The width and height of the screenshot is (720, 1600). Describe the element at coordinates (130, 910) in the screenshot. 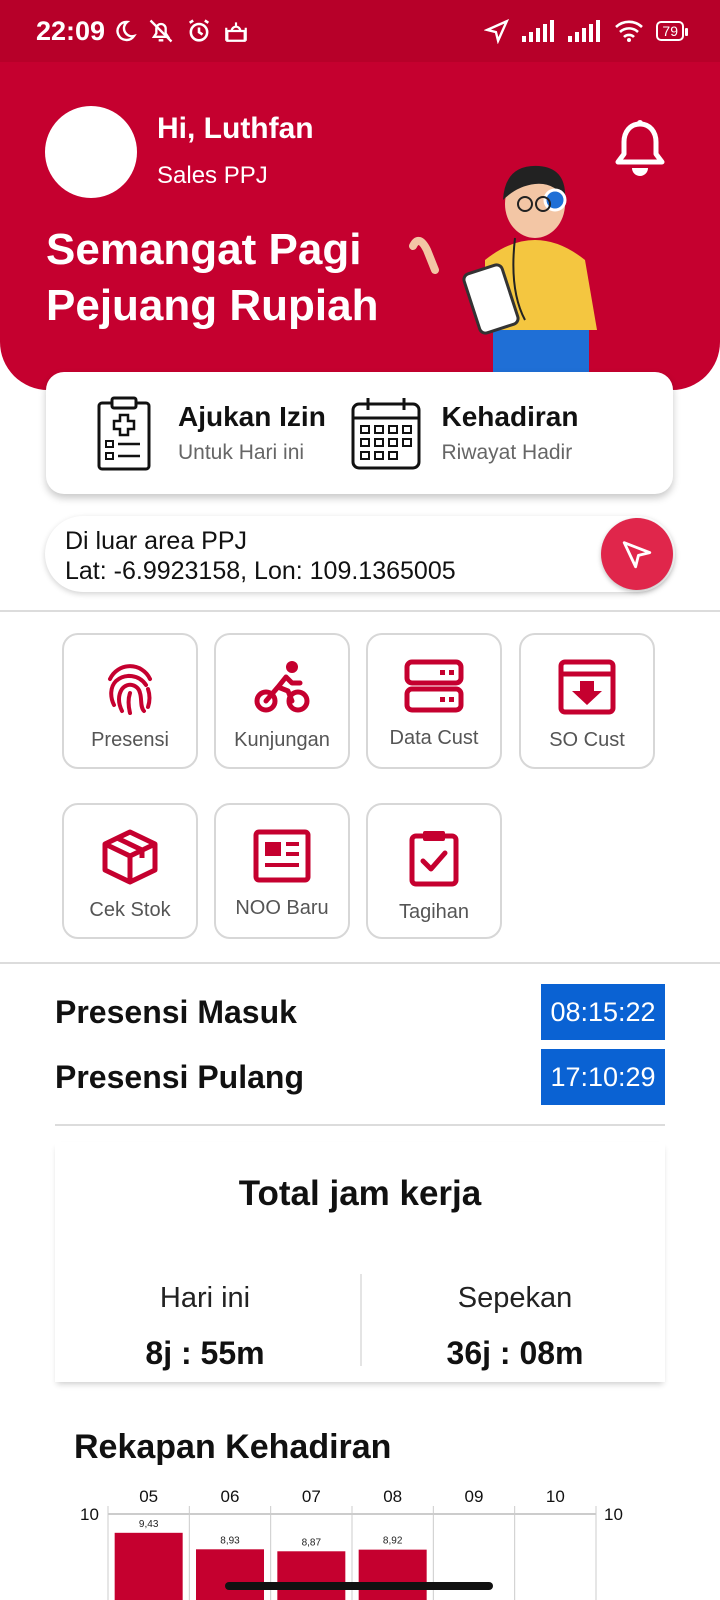

I see `menu-label: Cek Stok` at that location.